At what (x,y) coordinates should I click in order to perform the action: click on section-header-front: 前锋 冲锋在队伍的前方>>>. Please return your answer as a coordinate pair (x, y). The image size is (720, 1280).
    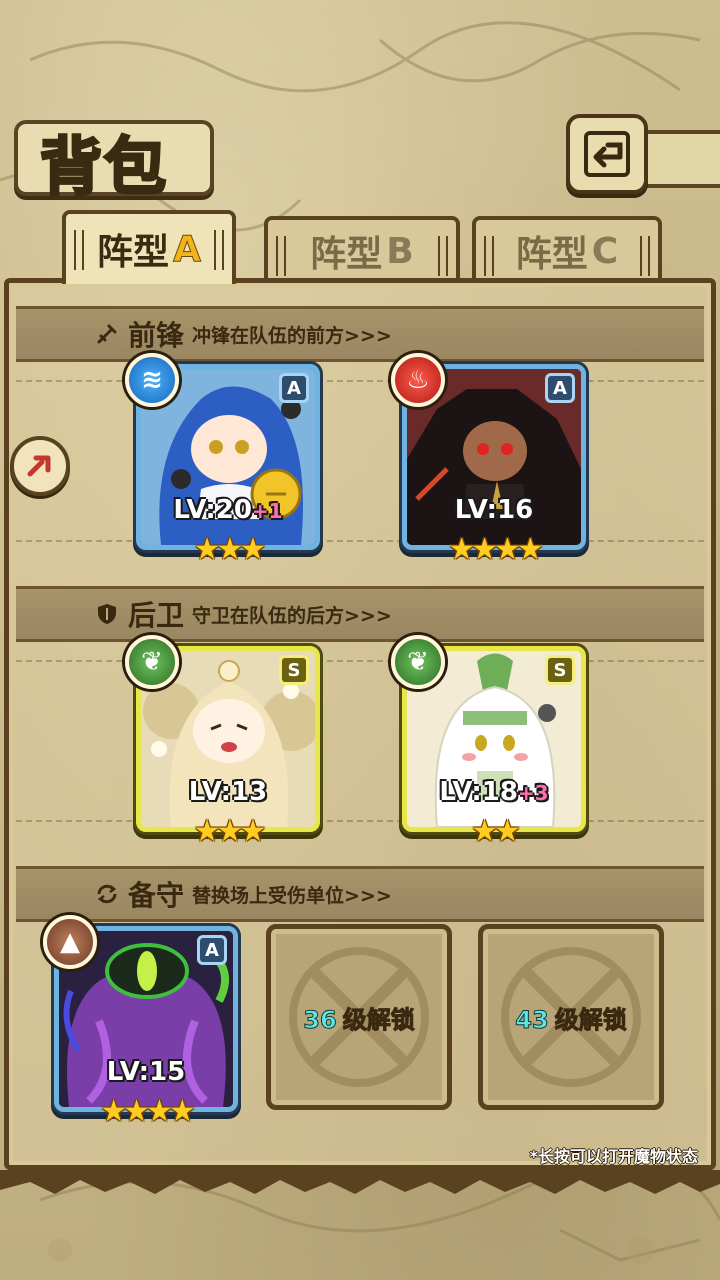
    Looking at the image, I should click on (243, 334).